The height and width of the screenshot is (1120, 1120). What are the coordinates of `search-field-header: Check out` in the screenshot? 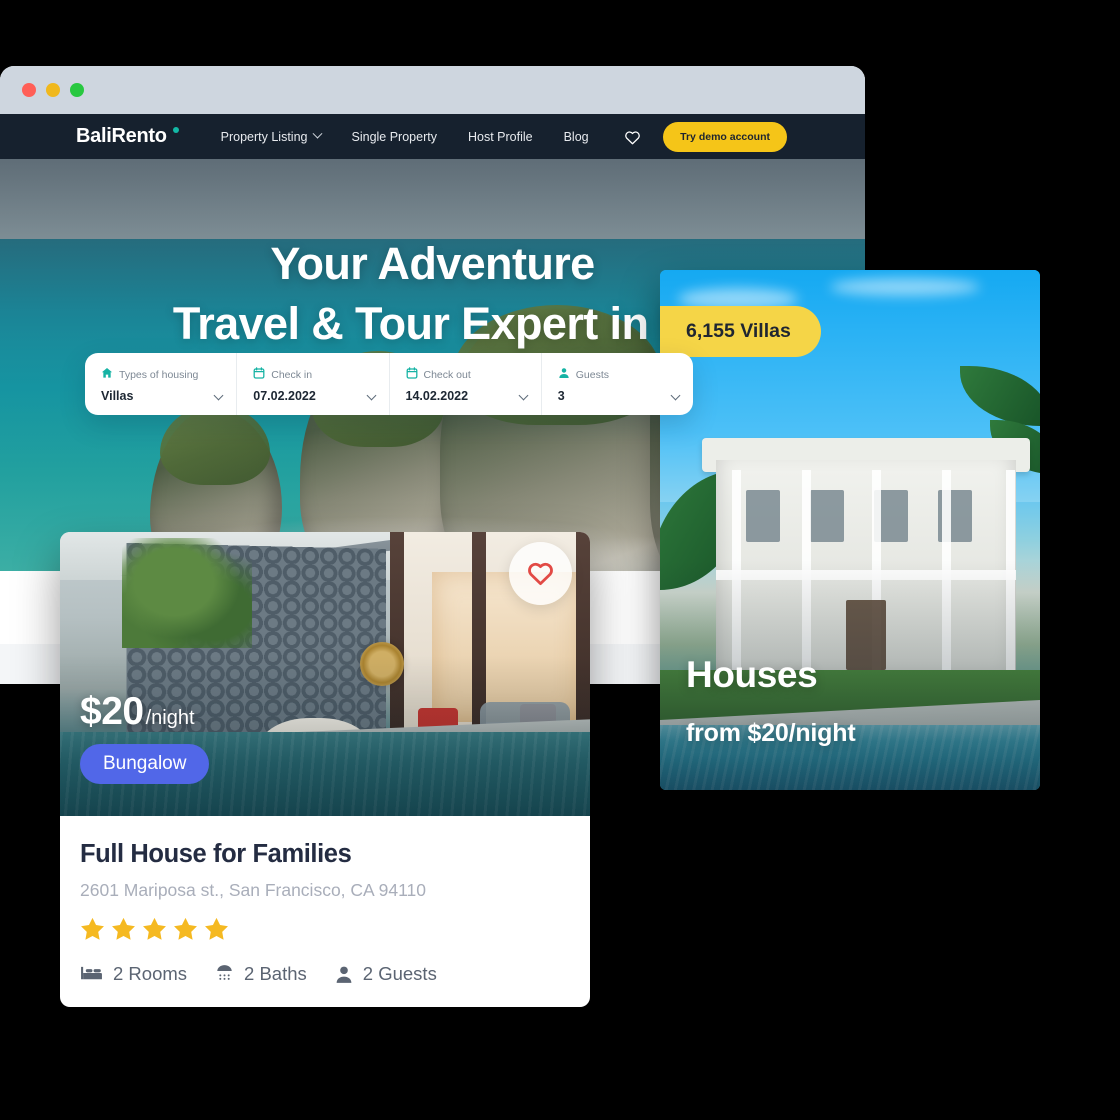 It's located at (466, 375).